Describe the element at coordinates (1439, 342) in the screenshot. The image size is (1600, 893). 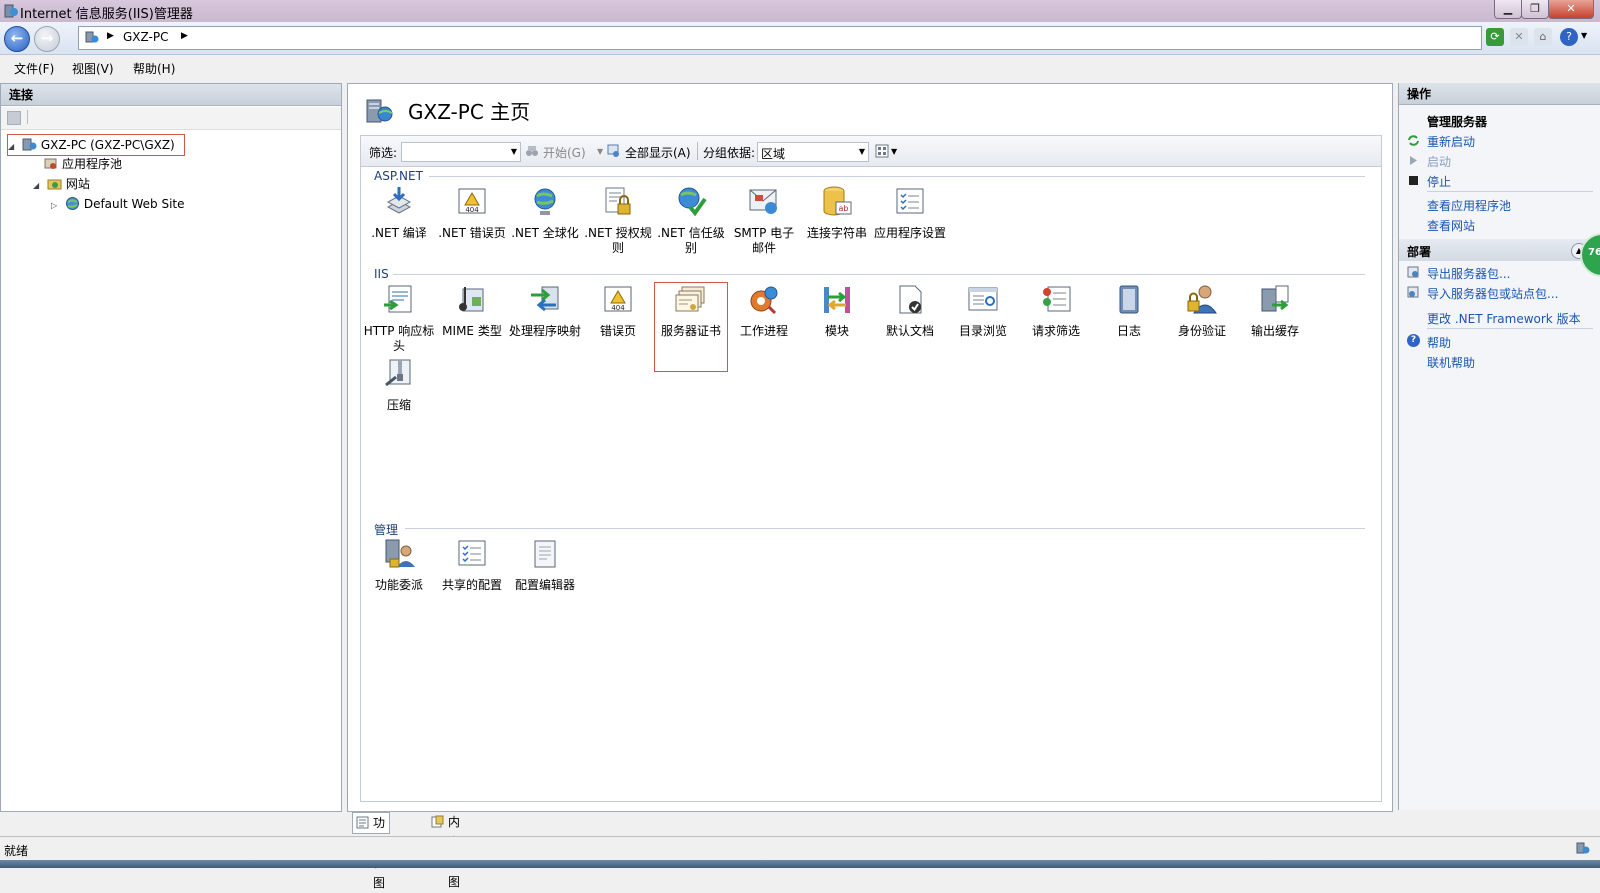
I see `help-link: 帮助` at that location.